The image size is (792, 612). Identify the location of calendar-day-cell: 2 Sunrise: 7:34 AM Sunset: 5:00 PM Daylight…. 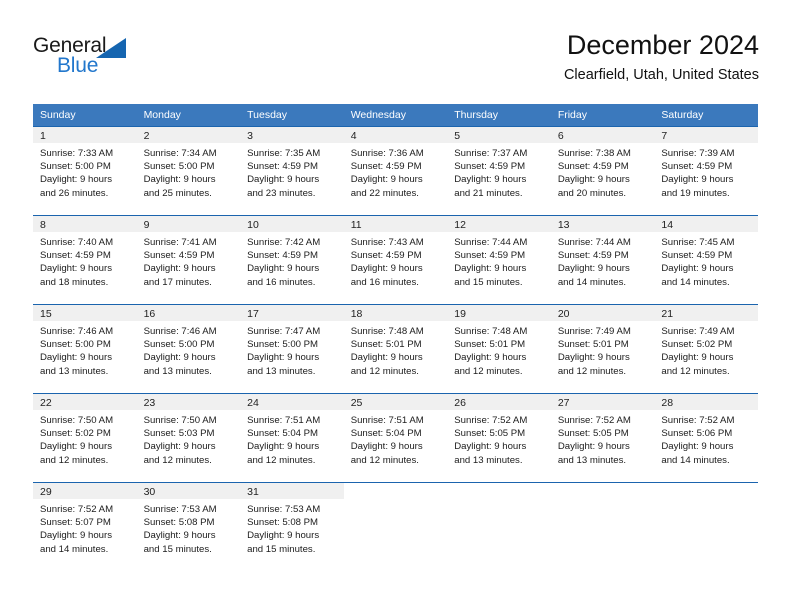
(188, 170).